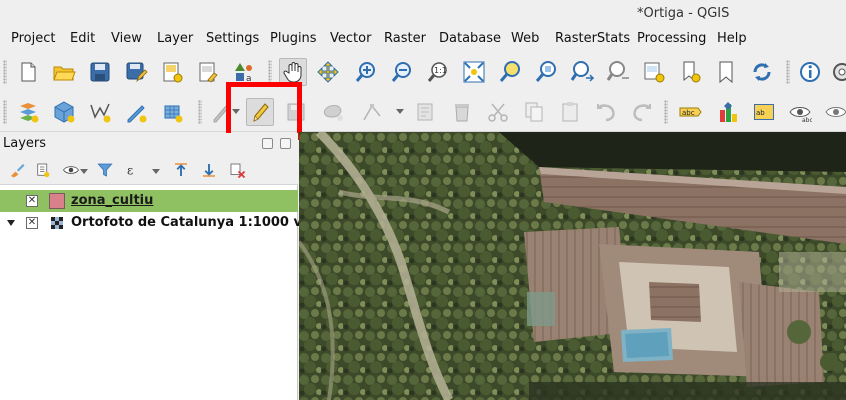 This screenshot has height=400, width=846. I want to click on menu-database: Database, so click(470, 38).